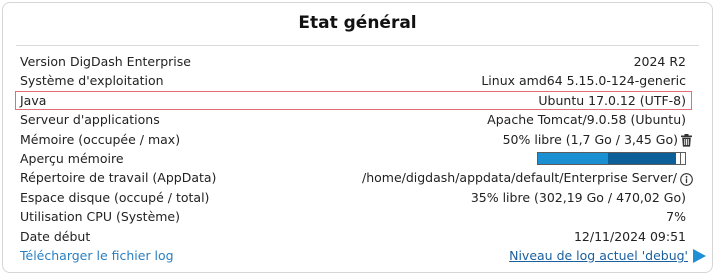  Describe the element at coordinates (90, 120) in the screenshot. I see `row-label: Serveur d'applications` at that location.